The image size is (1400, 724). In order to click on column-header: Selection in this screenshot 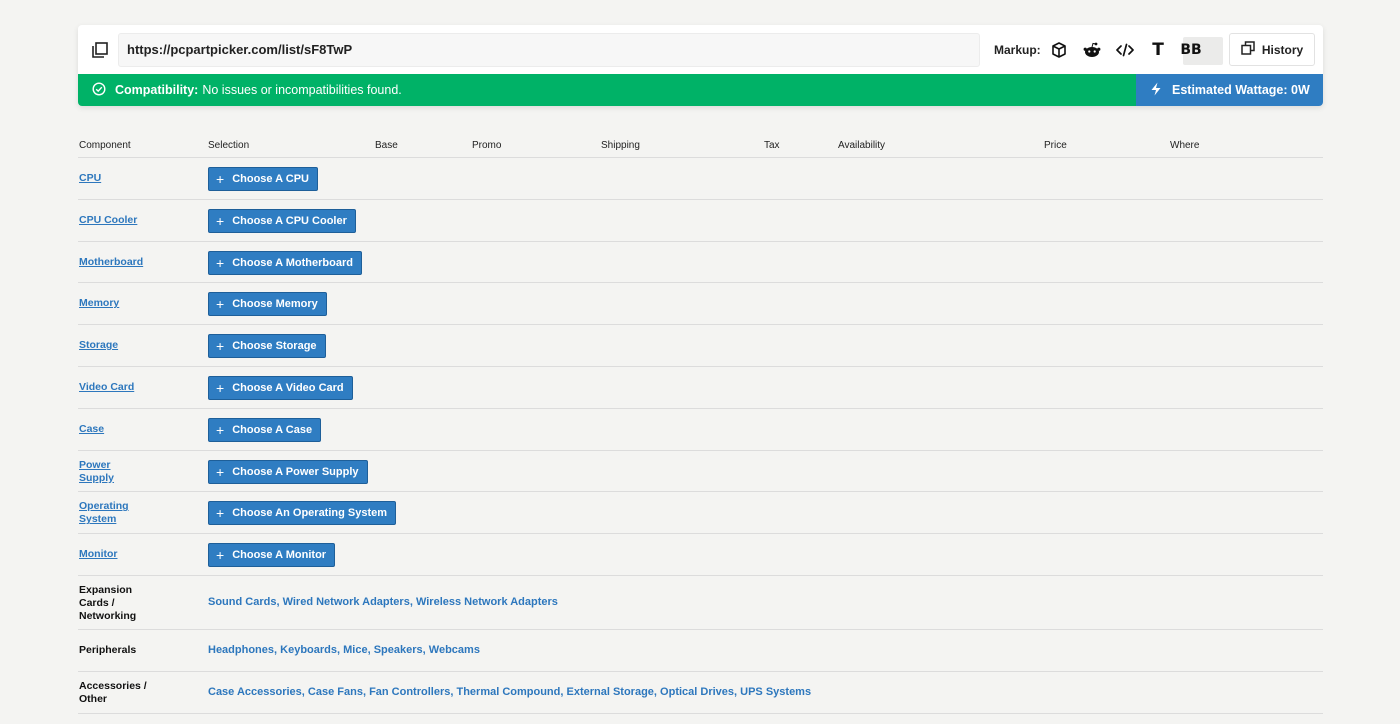, I will do `click(228, 145)`.